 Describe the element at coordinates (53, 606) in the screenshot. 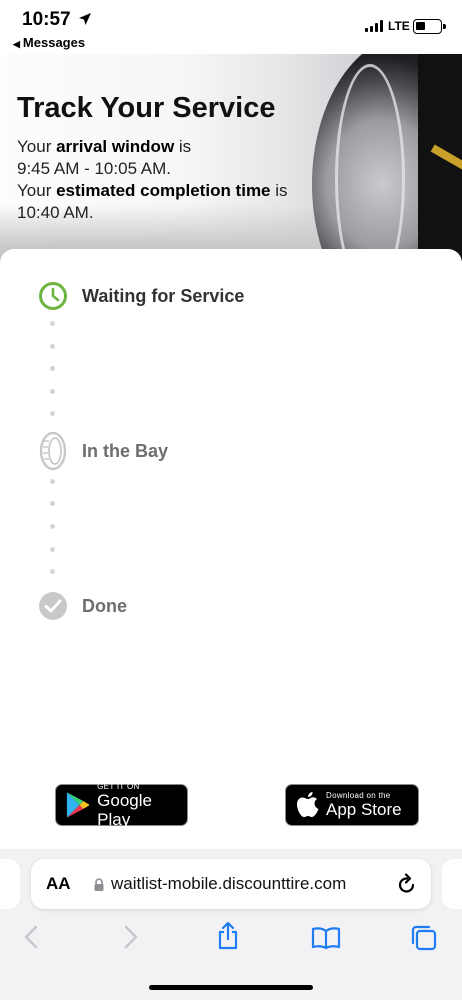

I see `check-circle-icon` at that location.